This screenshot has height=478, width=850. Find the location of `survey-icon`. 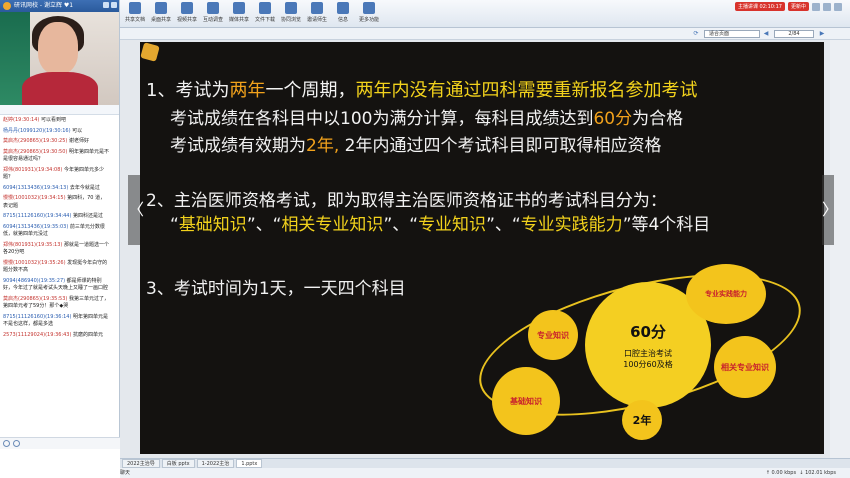

survey-icon is located at coordinates (213, 8).